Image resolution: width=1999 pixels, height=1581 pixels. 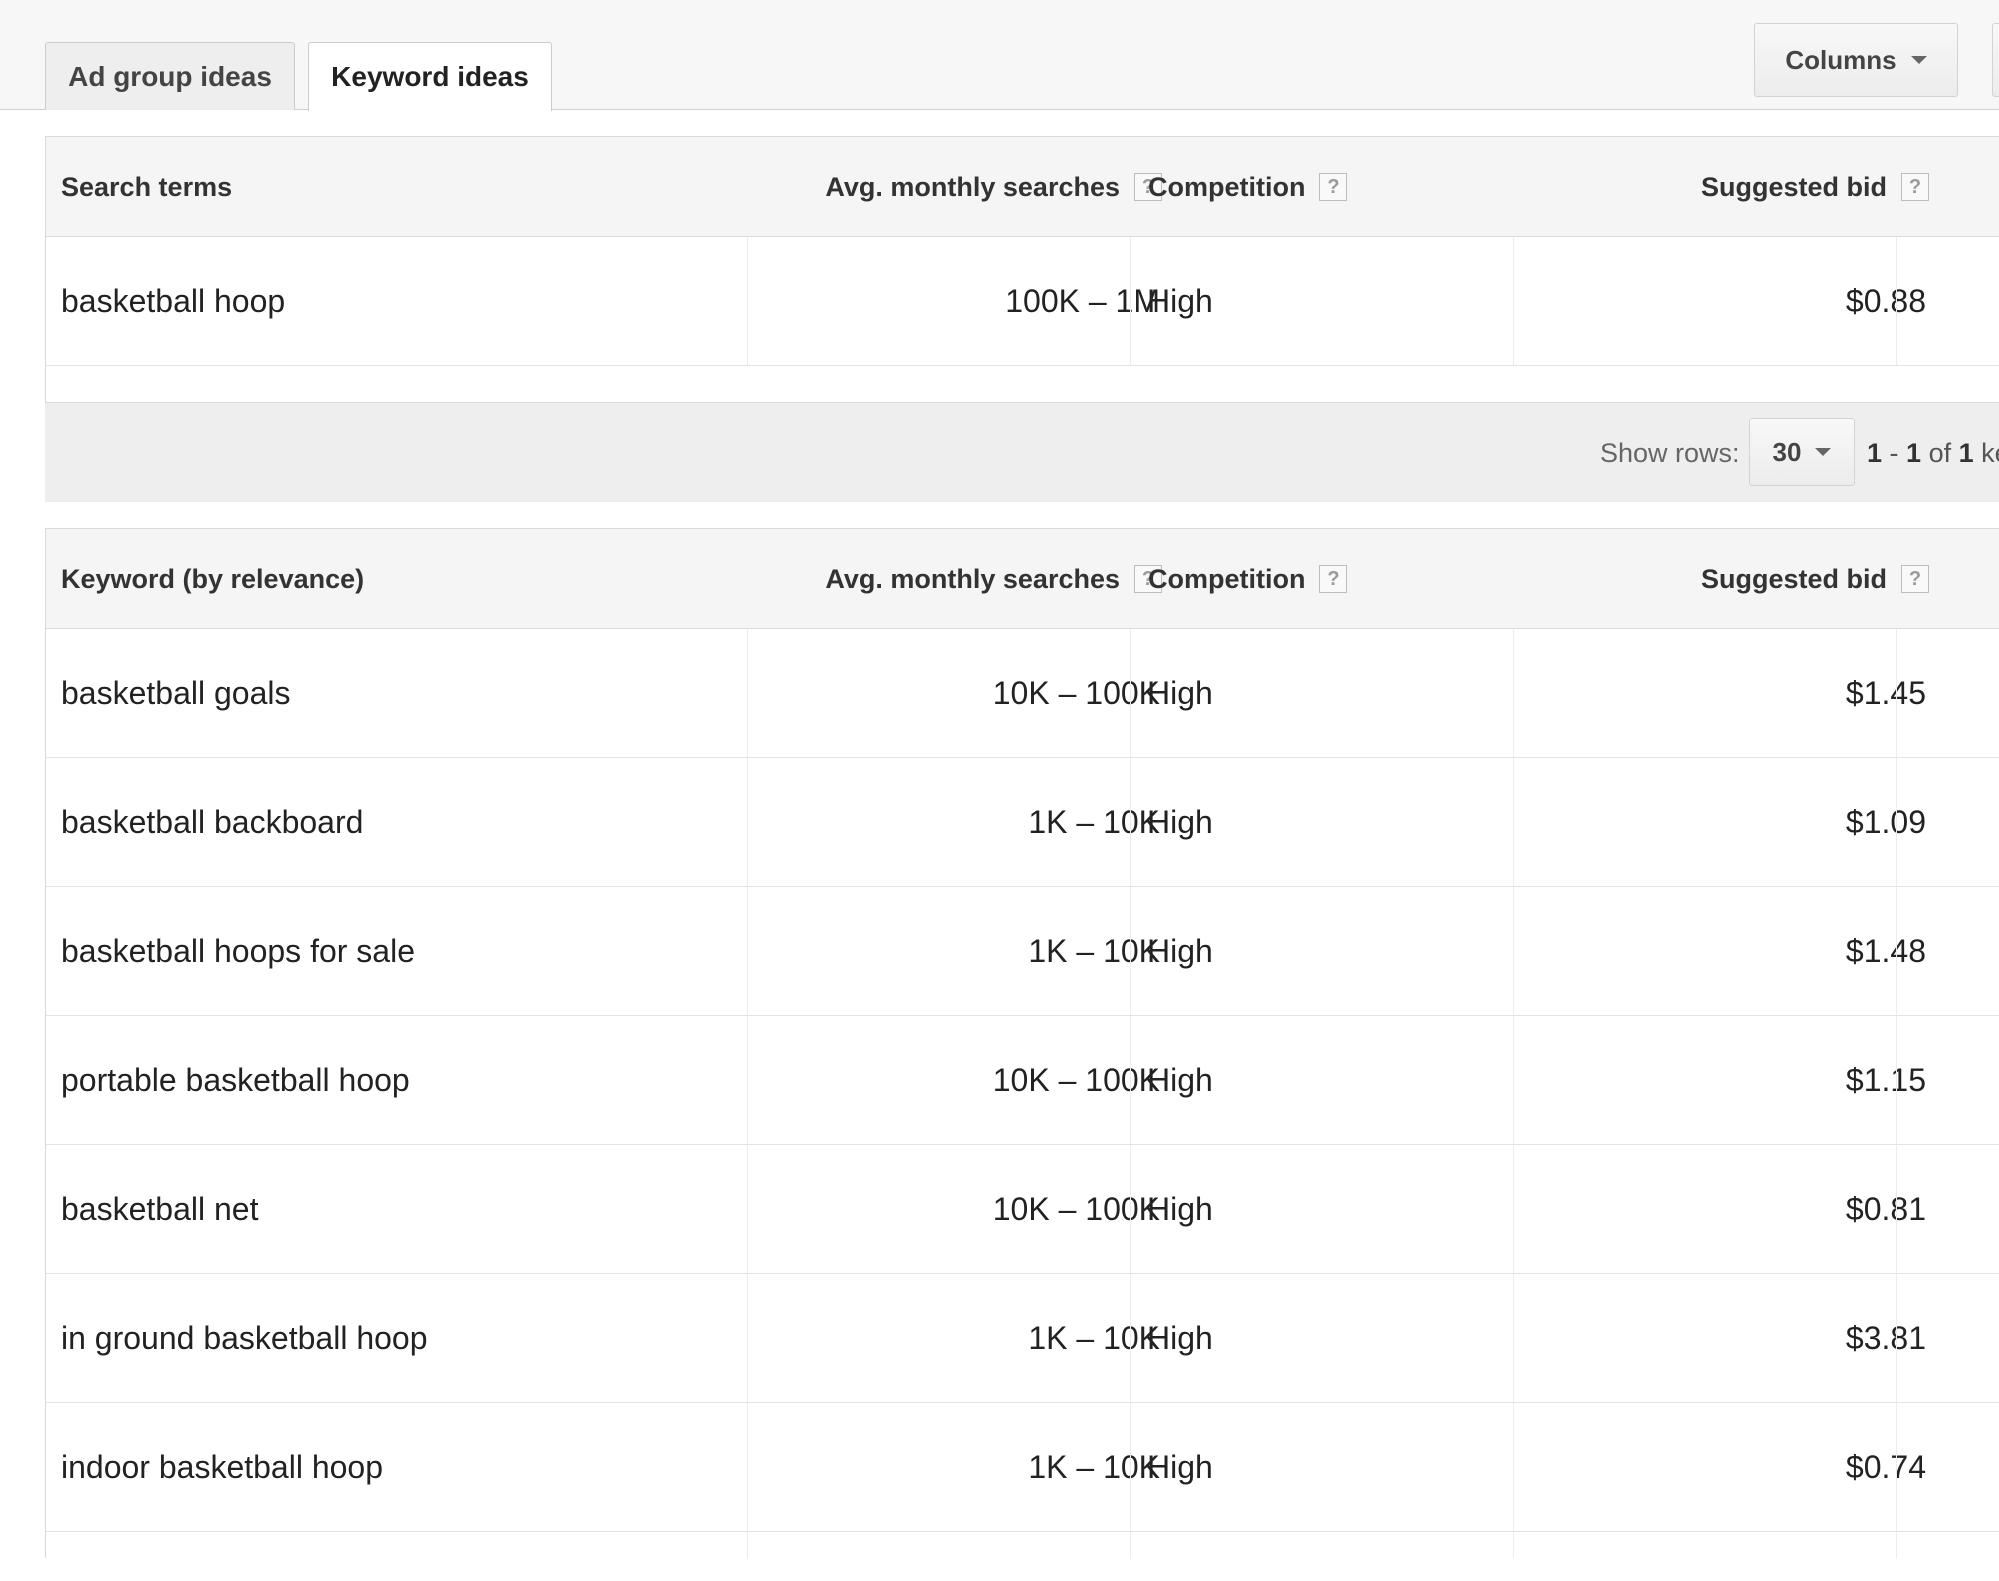 What do you see at coordinates (1787, 451) in the screenshot?
I see `rows-per-page-value: 30` at bounding box center [1787, 451].